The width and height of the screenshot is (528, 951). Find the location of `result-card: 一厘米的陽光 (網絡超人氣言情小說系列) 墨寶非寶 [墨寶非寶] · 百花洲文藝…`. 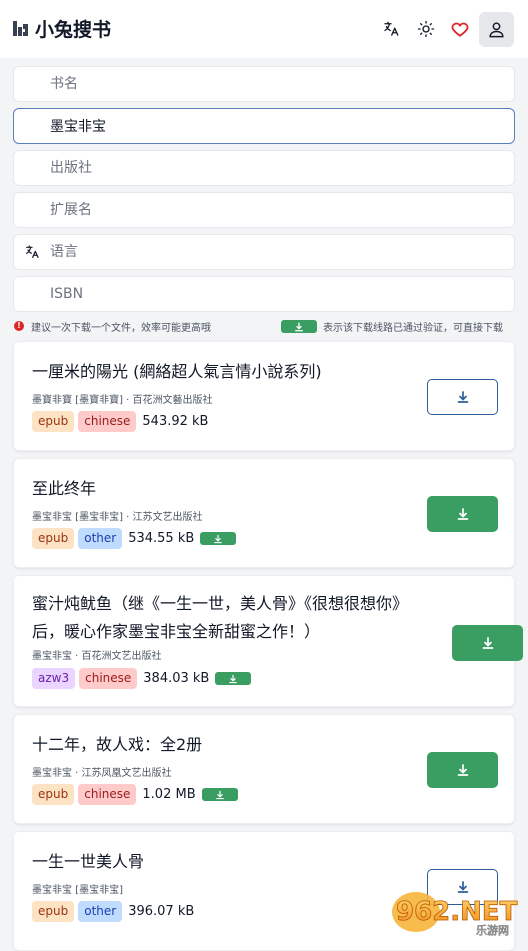

result-card: 一厘米的陽光 (網絡超人氣言情小說系列) 墨寶非寶 [墨寶非寶] · 百花洲文藝… is located at coordinates (264, 396).